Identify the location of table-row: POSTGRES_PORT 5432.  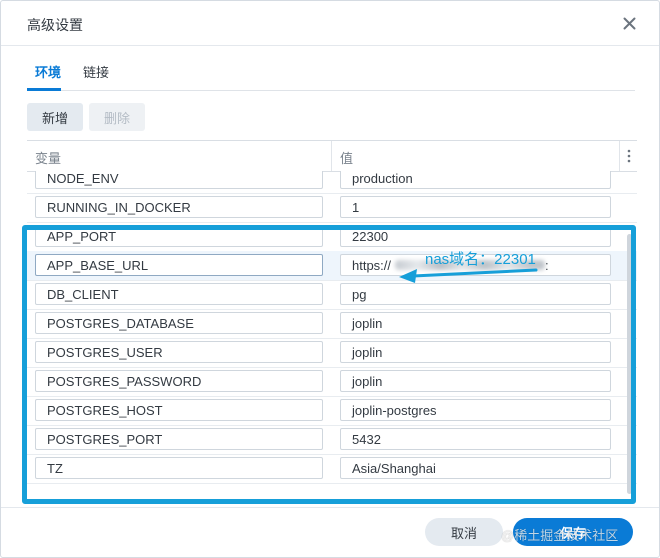
(332, 440).